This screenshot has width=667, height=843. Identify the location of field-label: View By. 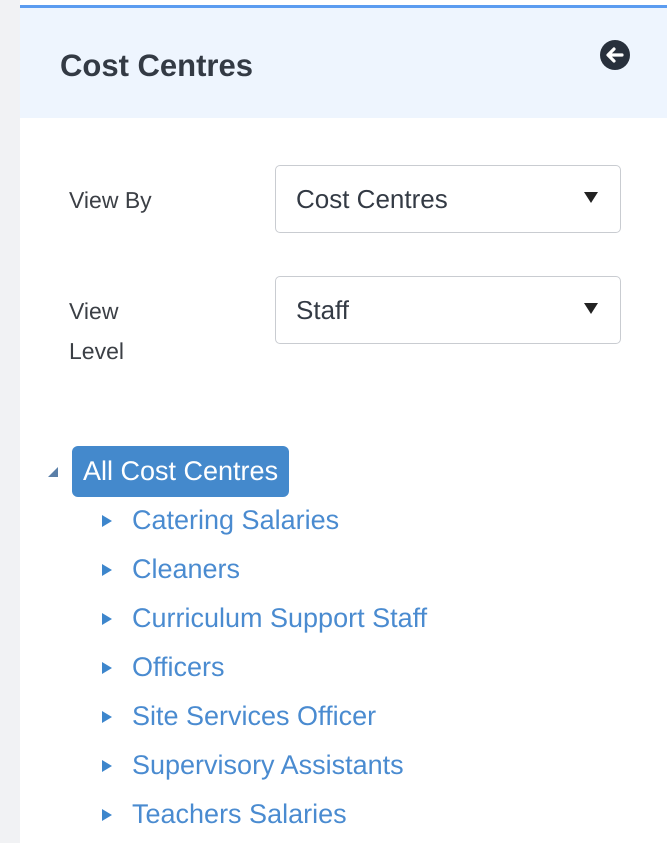
(111, 200).